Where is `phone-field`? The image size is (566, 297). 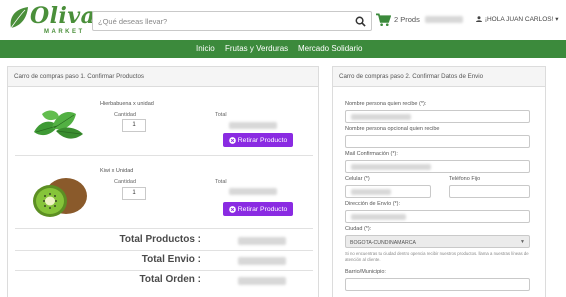
phone-field is located at coordinates (489, 191).